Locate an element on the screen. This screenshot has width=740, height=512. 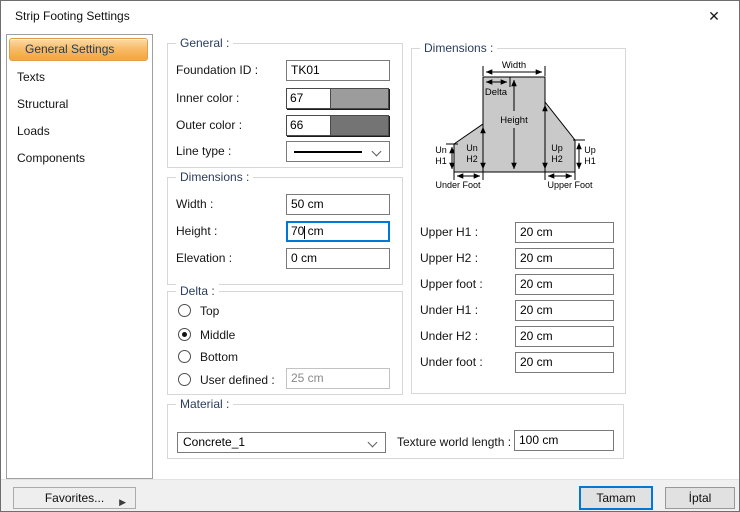
upper-h2-label: Upper H2 : is located at coordinates (449, 258).